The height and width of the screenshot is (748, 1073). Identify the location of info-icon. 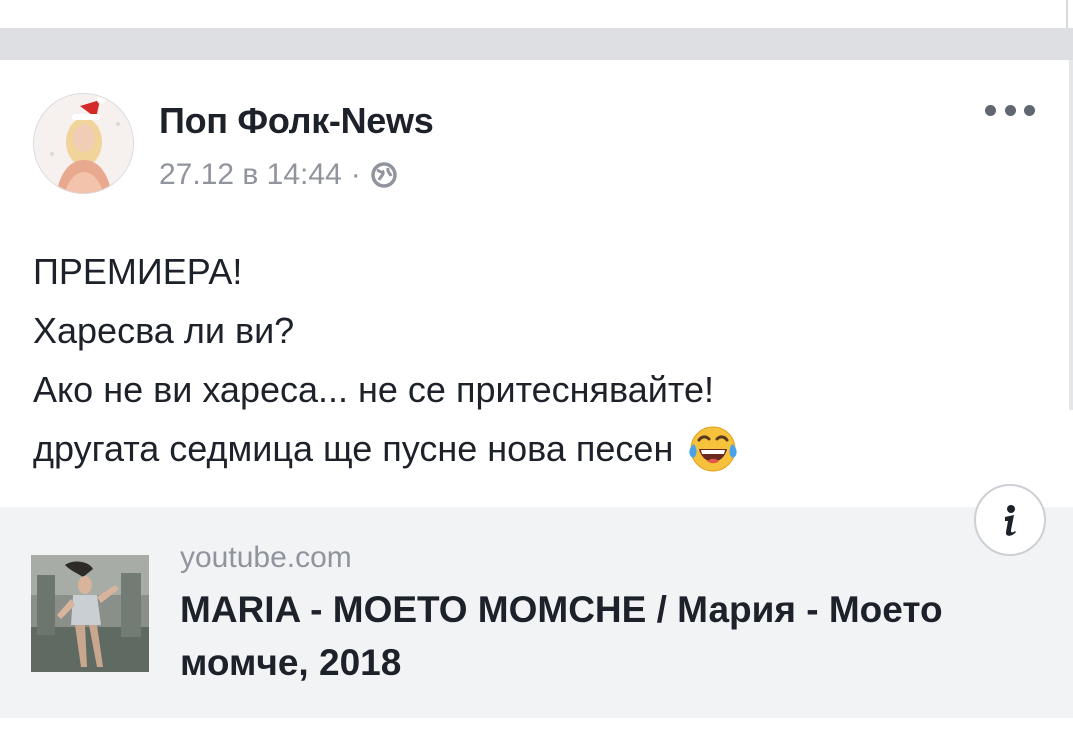
(1010, 520).